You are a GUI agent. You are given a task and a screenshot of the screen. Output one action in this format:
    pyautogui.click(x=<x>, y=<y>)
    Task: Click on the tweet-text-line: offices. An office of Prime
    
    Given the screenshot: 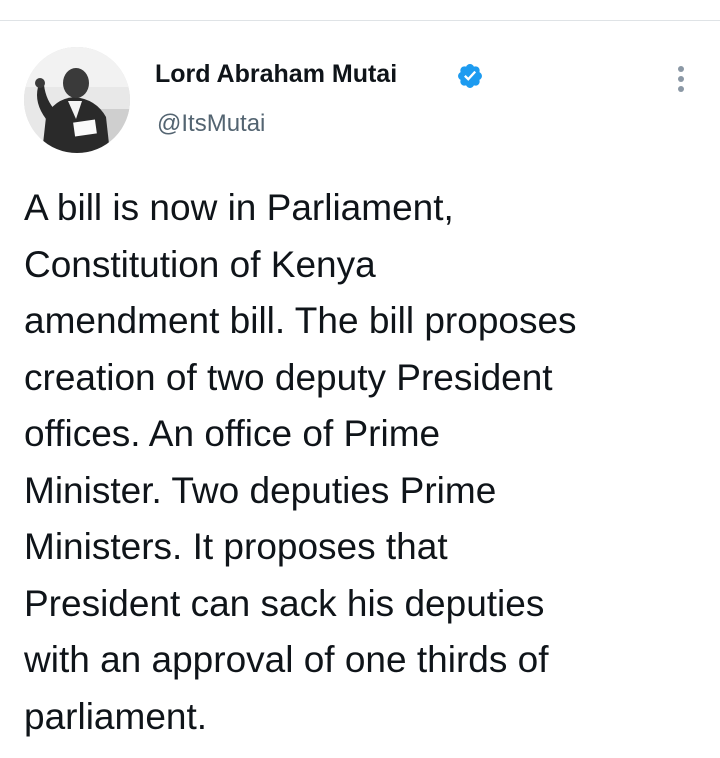 What is the action you would take?
    pyautogui.click(x=232, y=433)
    